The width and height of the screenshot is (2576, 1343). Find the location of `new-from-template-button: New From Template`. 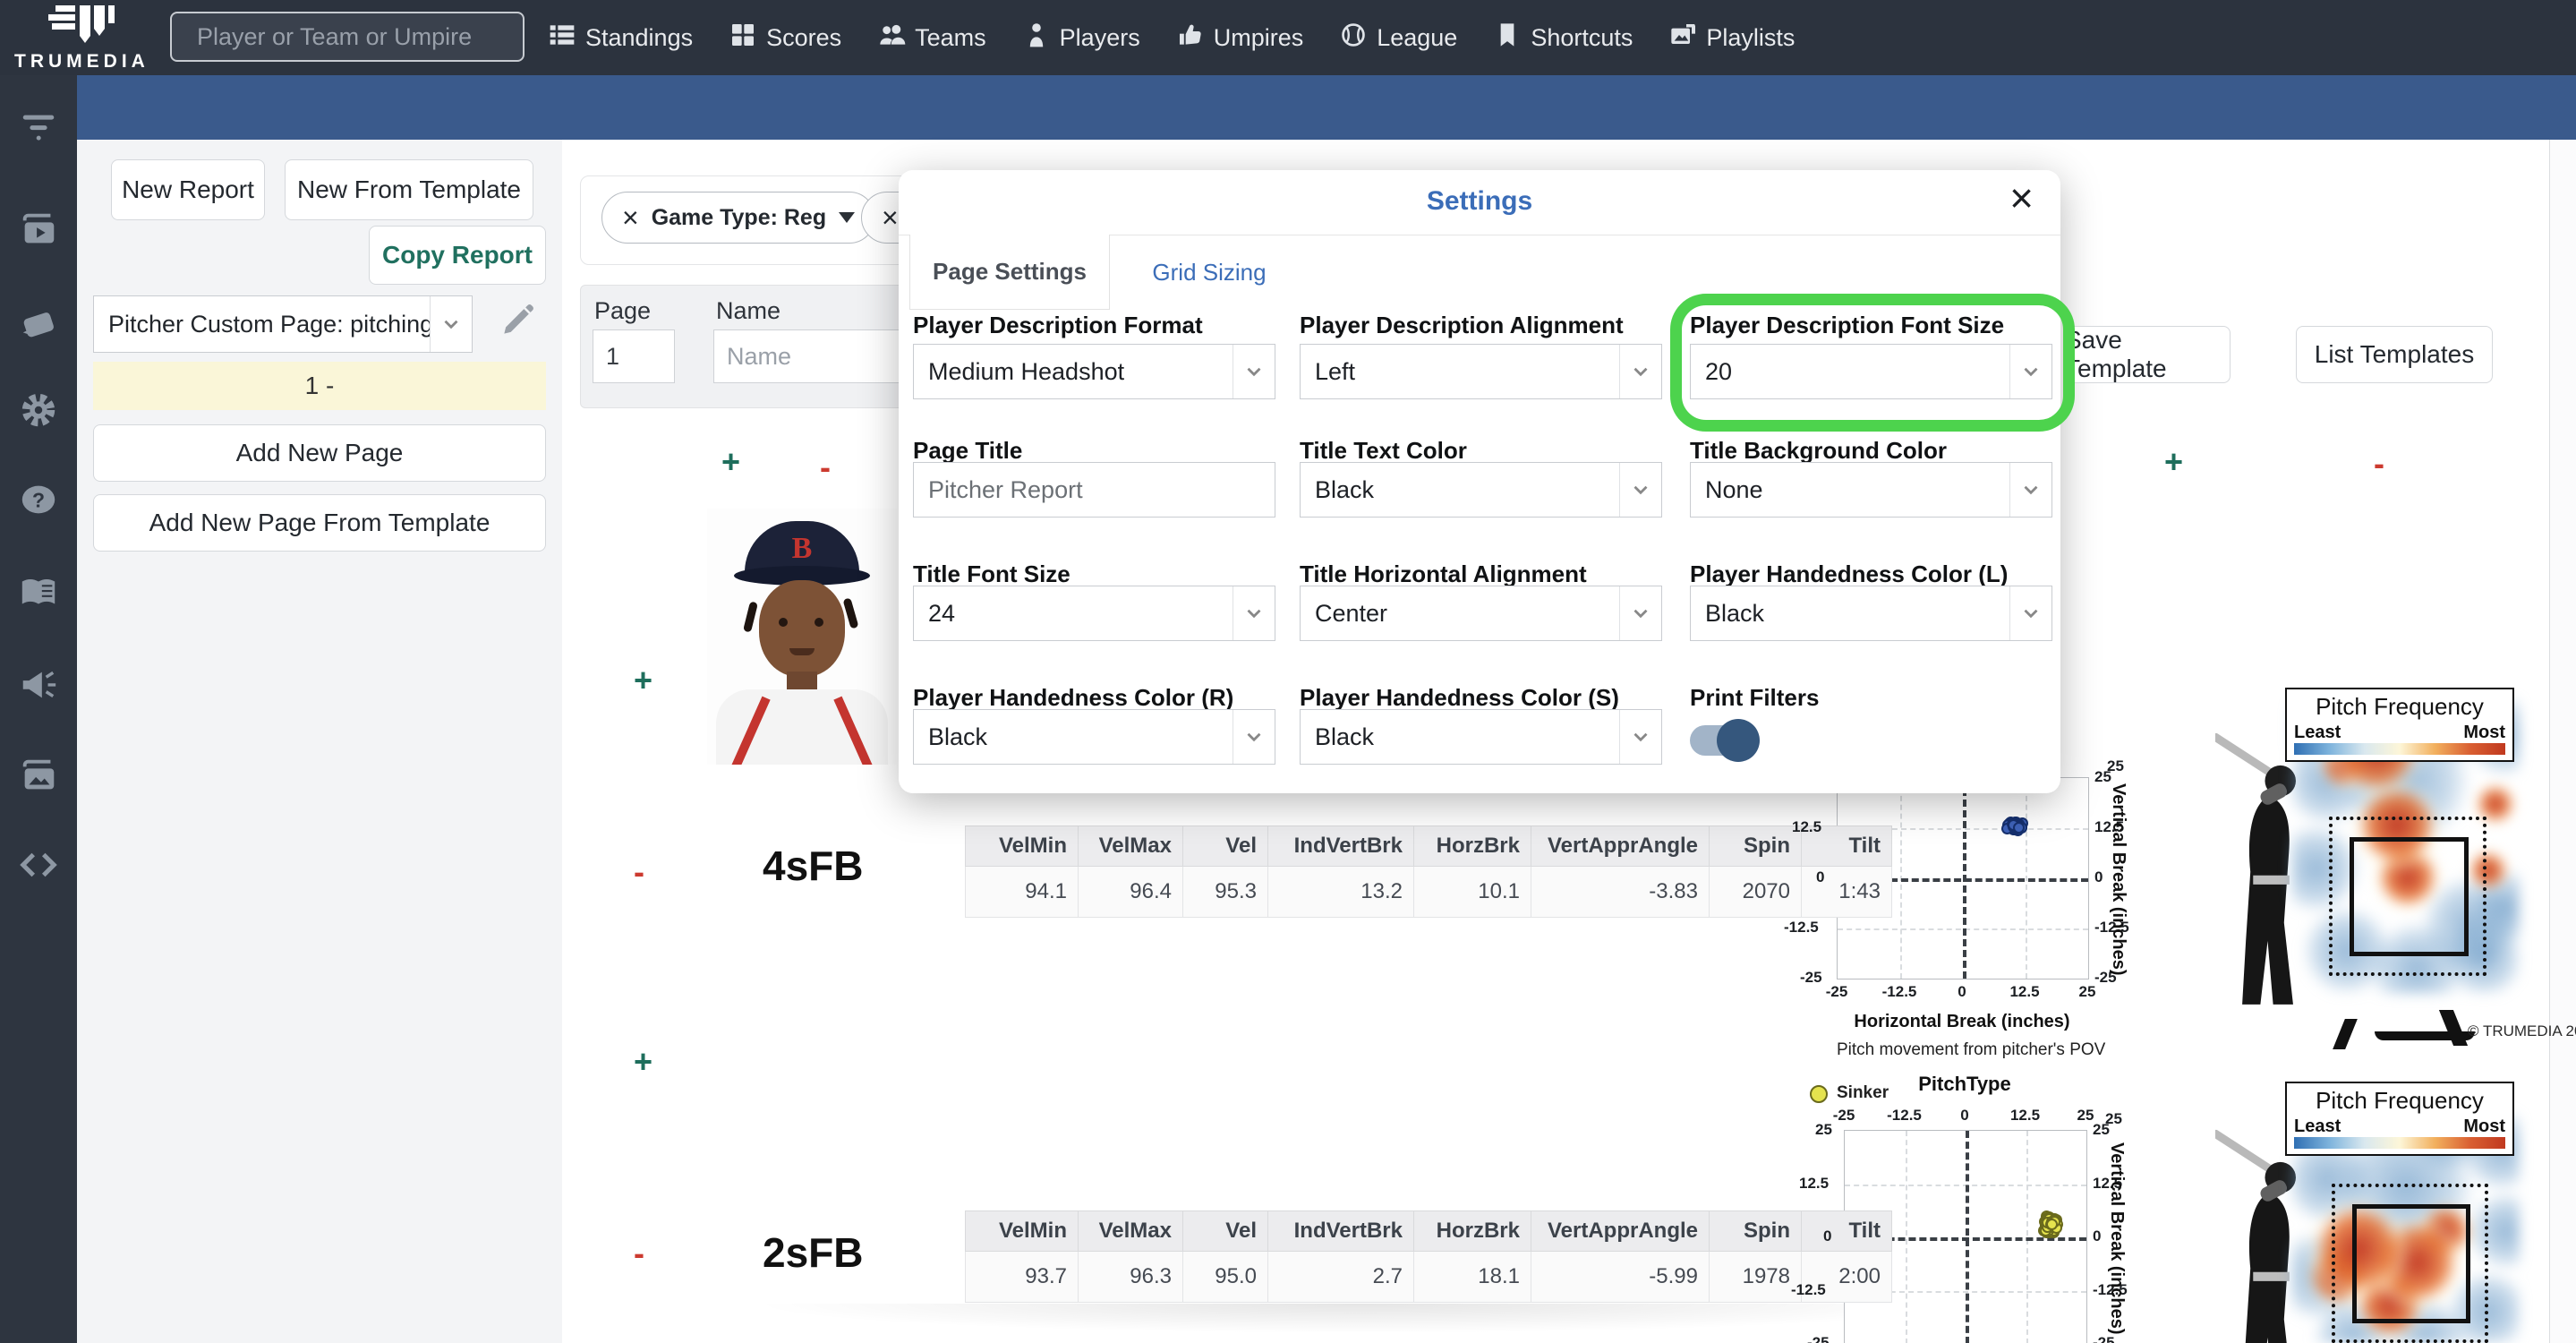

new-from-template-button: New From Template is located at coordinates (409, 189).